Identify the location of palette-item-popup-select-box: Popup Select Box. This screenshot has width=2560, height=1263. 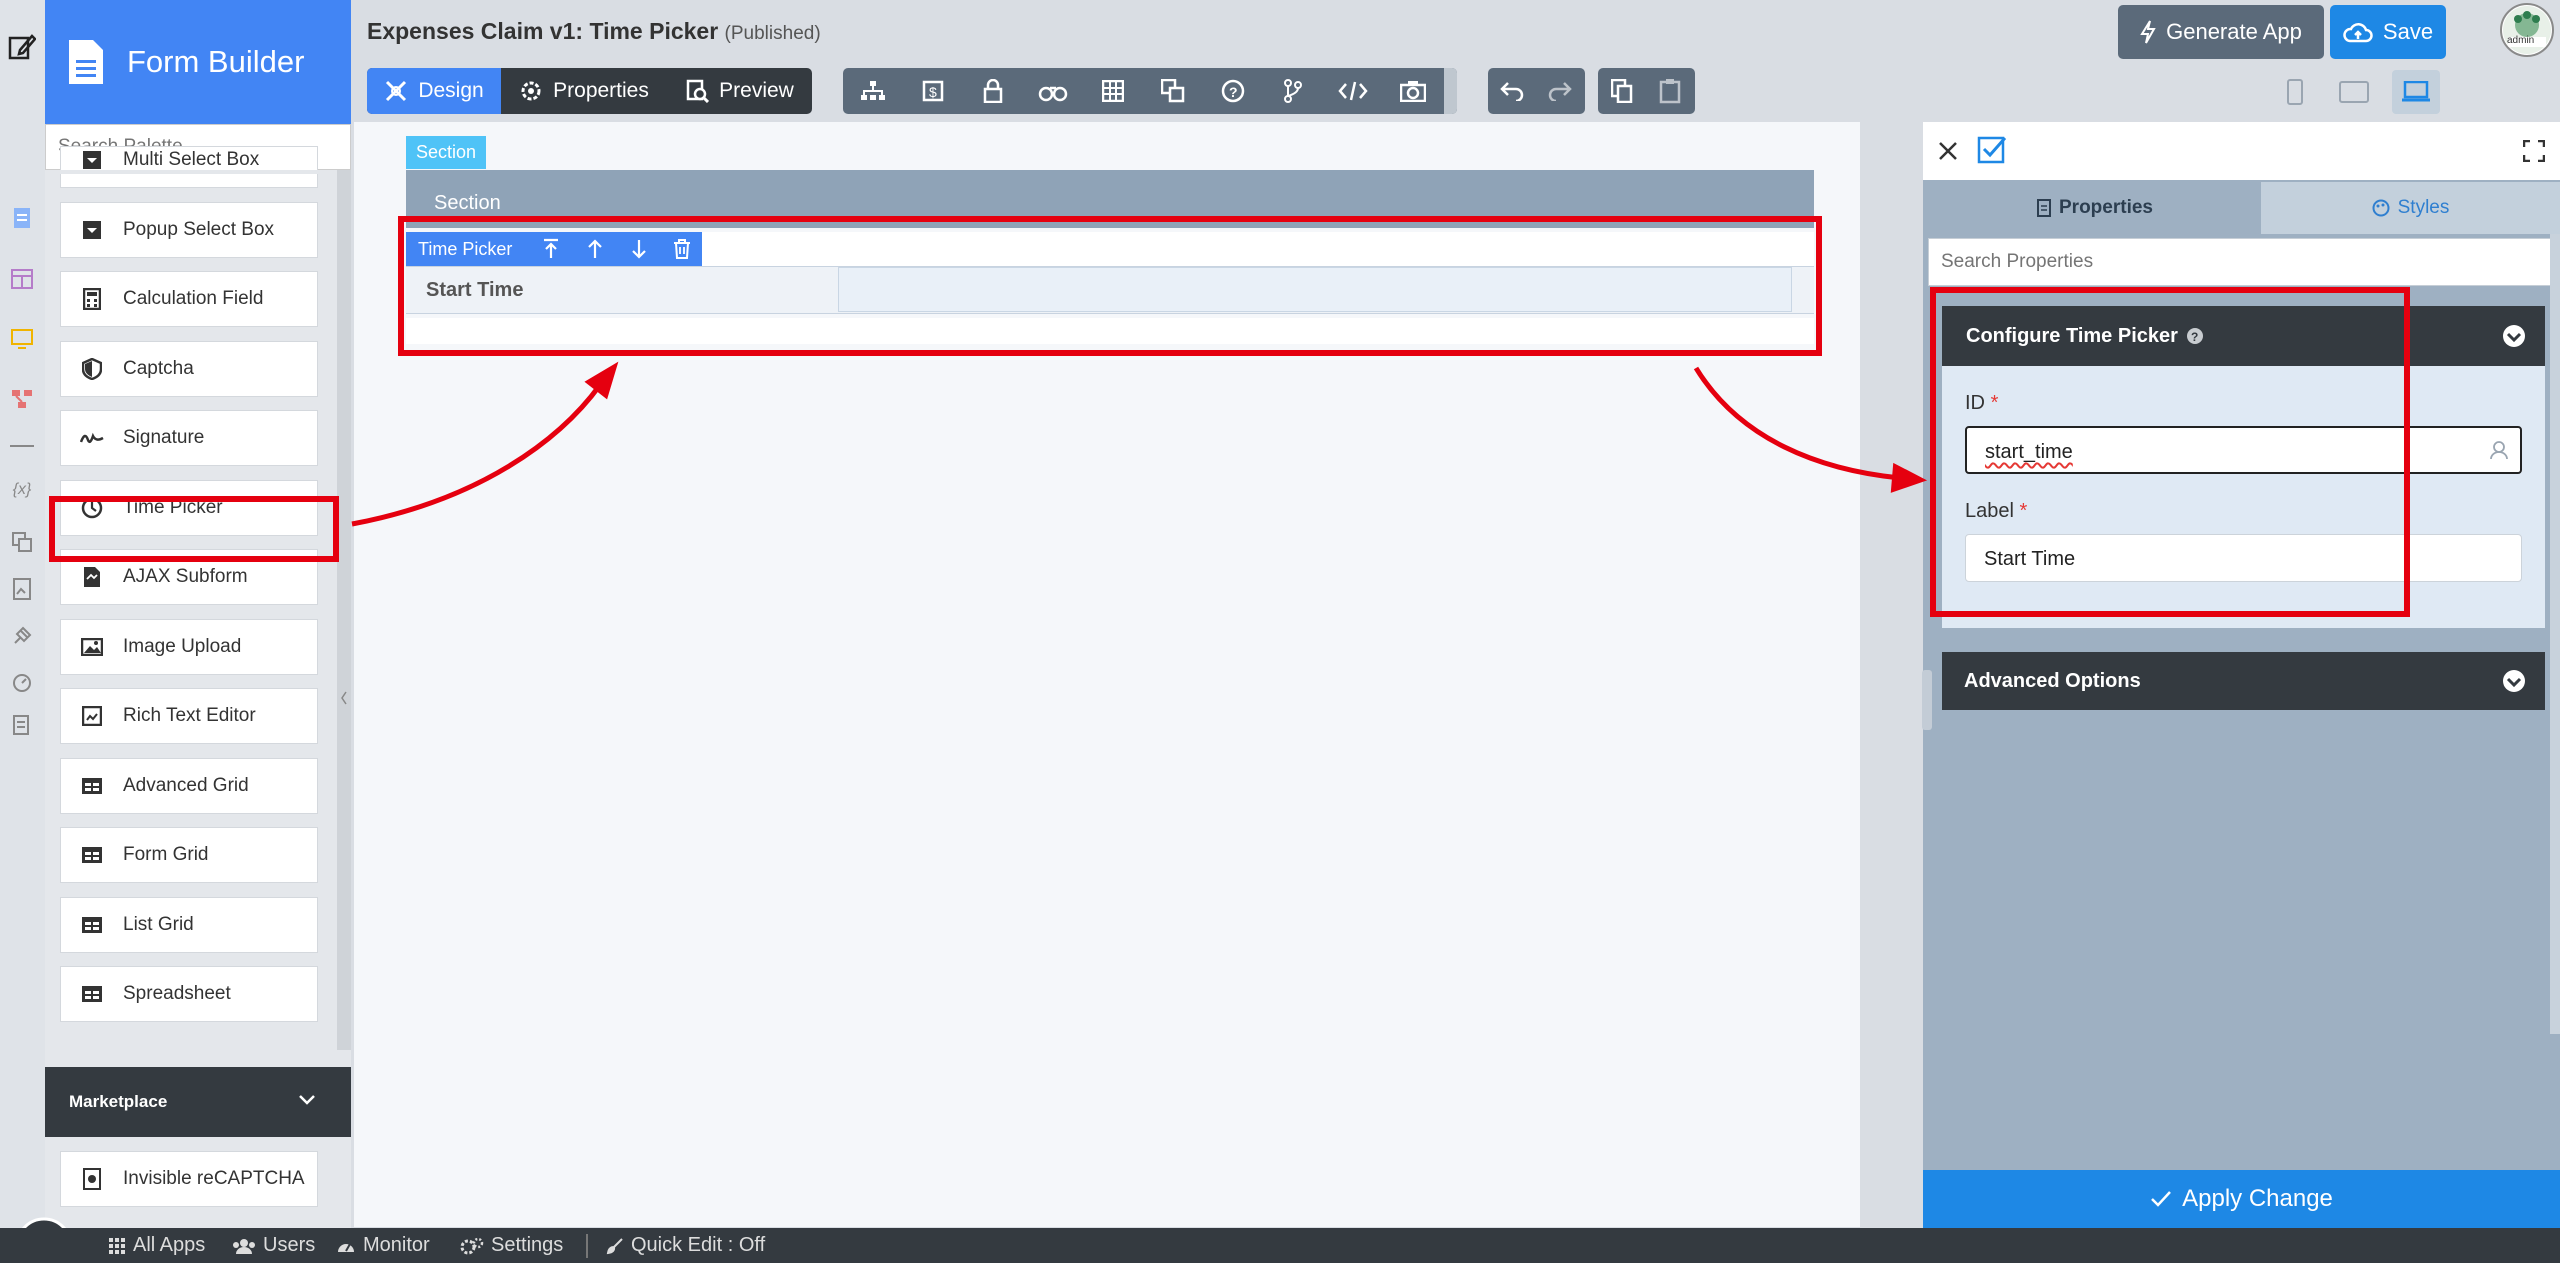
(189, 230).